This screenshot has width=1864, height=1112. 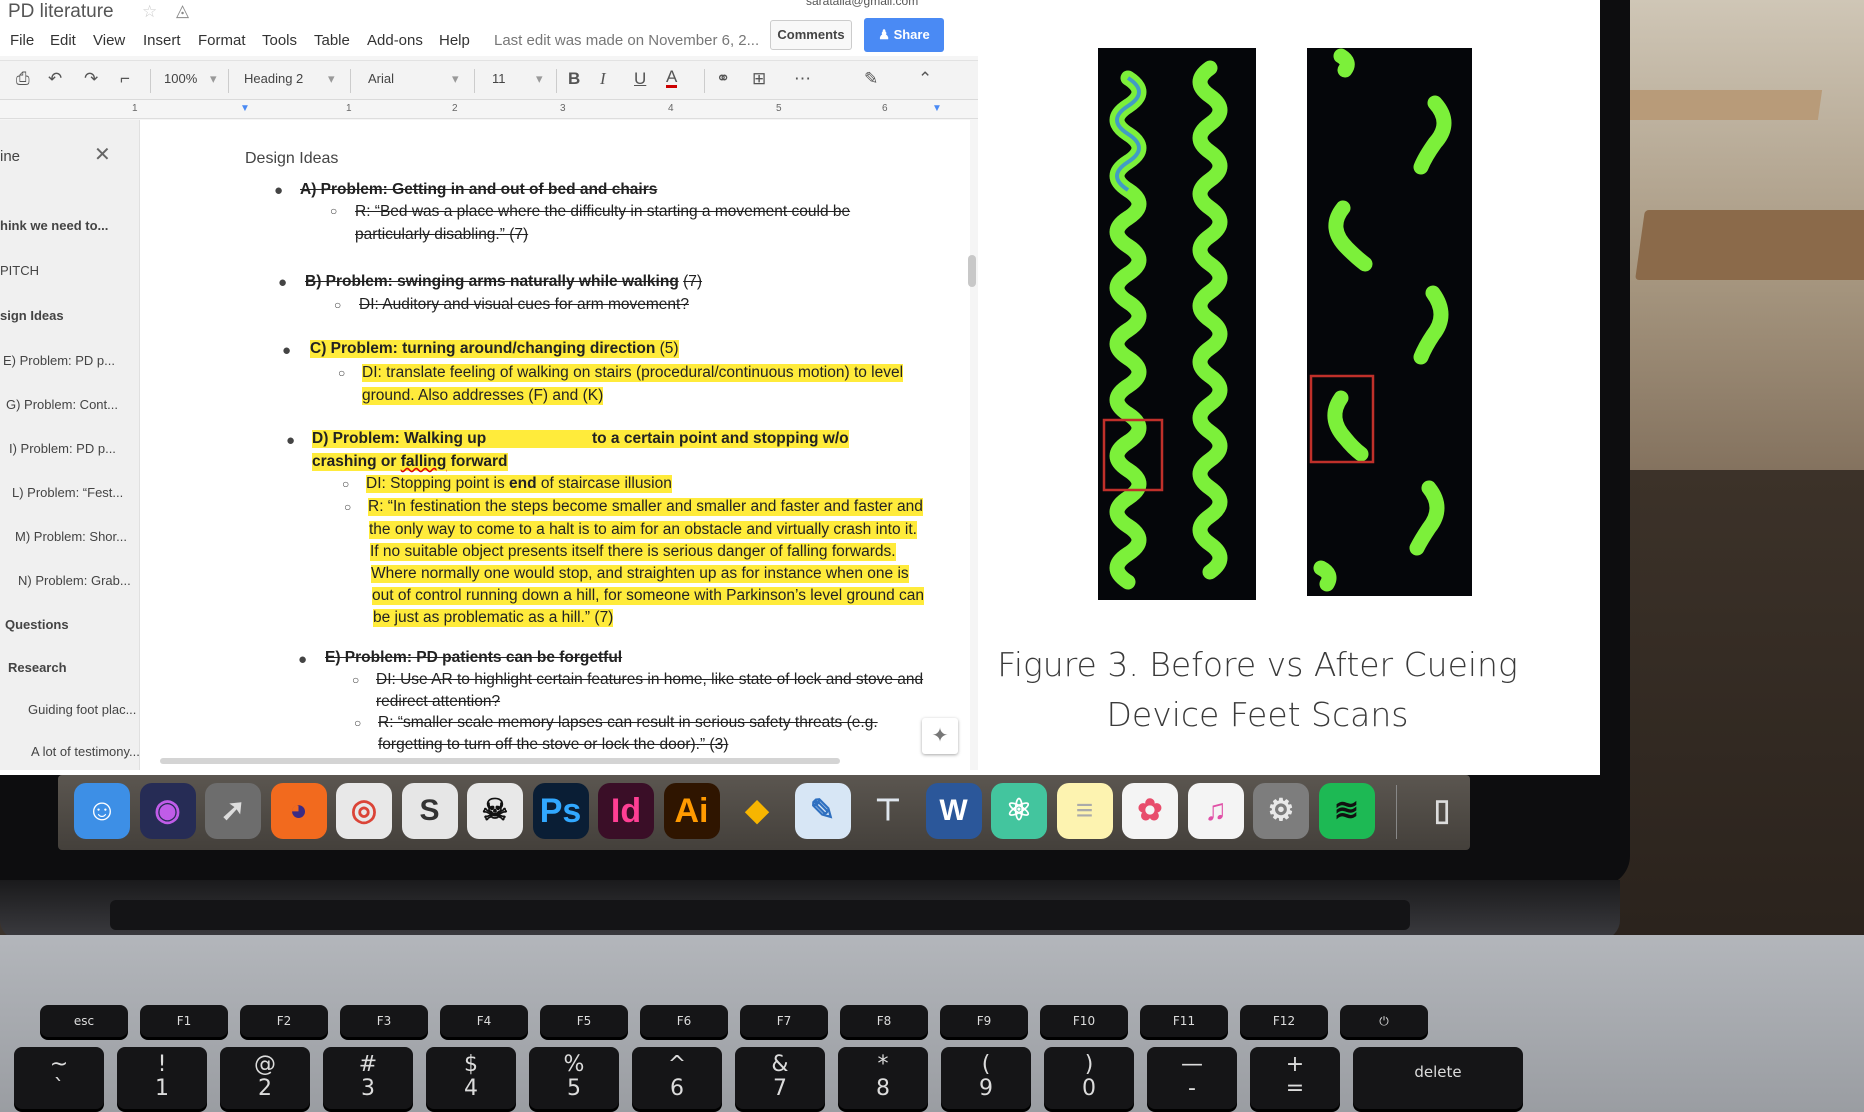 I want to click on trash-icon: ▯, so click(x=1442, y=811).